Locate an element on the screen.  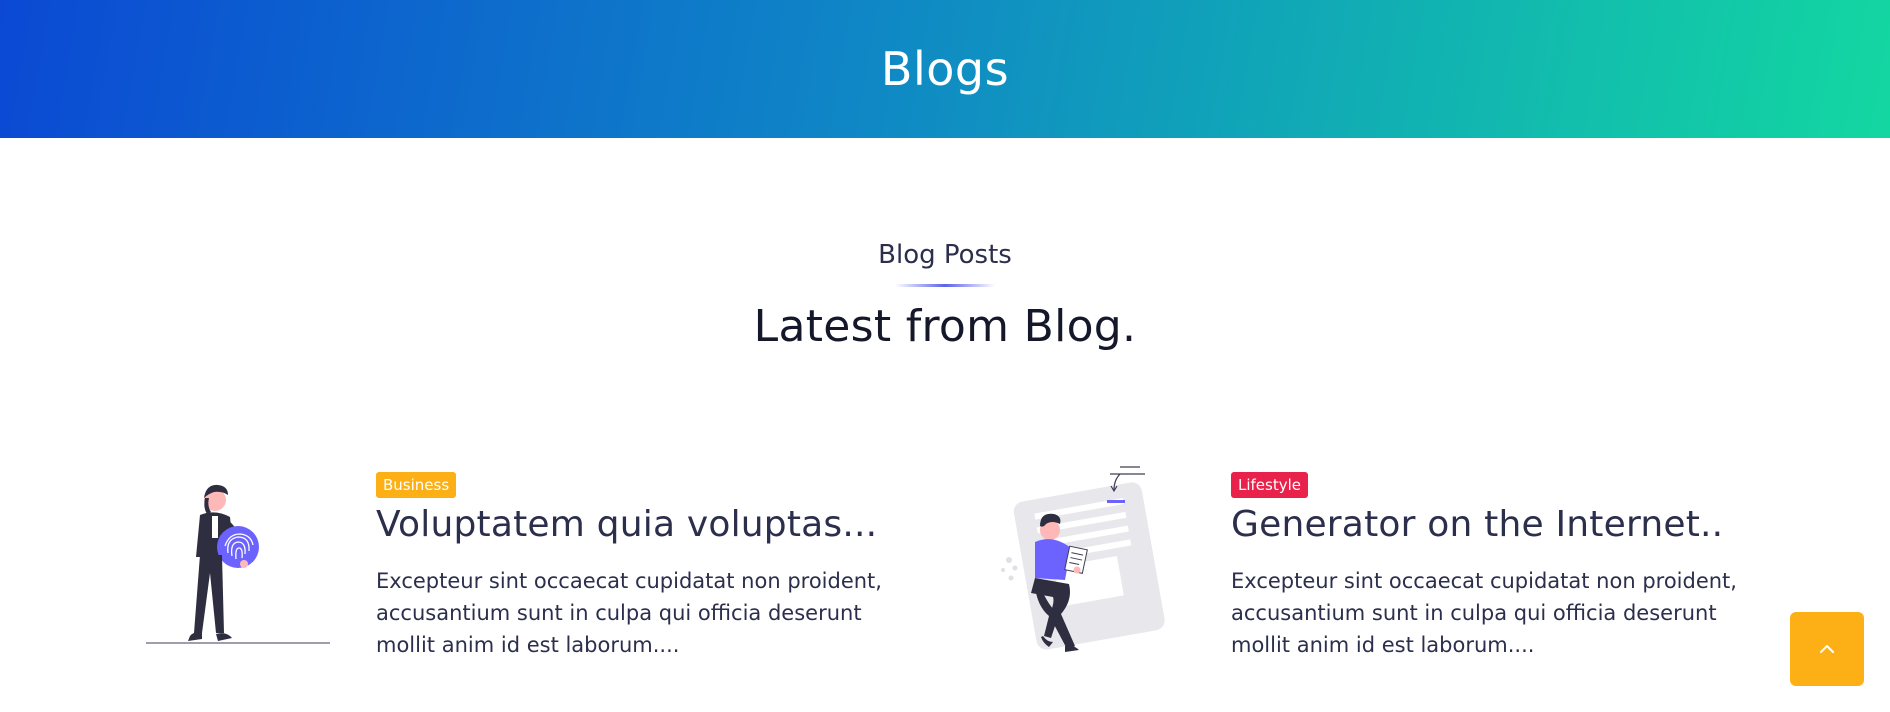
person-fingerprint-illustration is located at coordinates (240, 570).